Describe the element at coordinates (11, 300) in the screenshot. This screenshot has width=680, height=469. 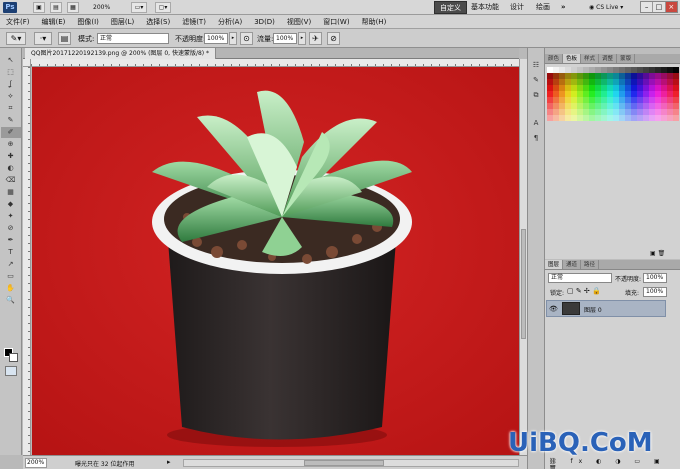
I see `zoom-tool-icon: 🔍` at that location.